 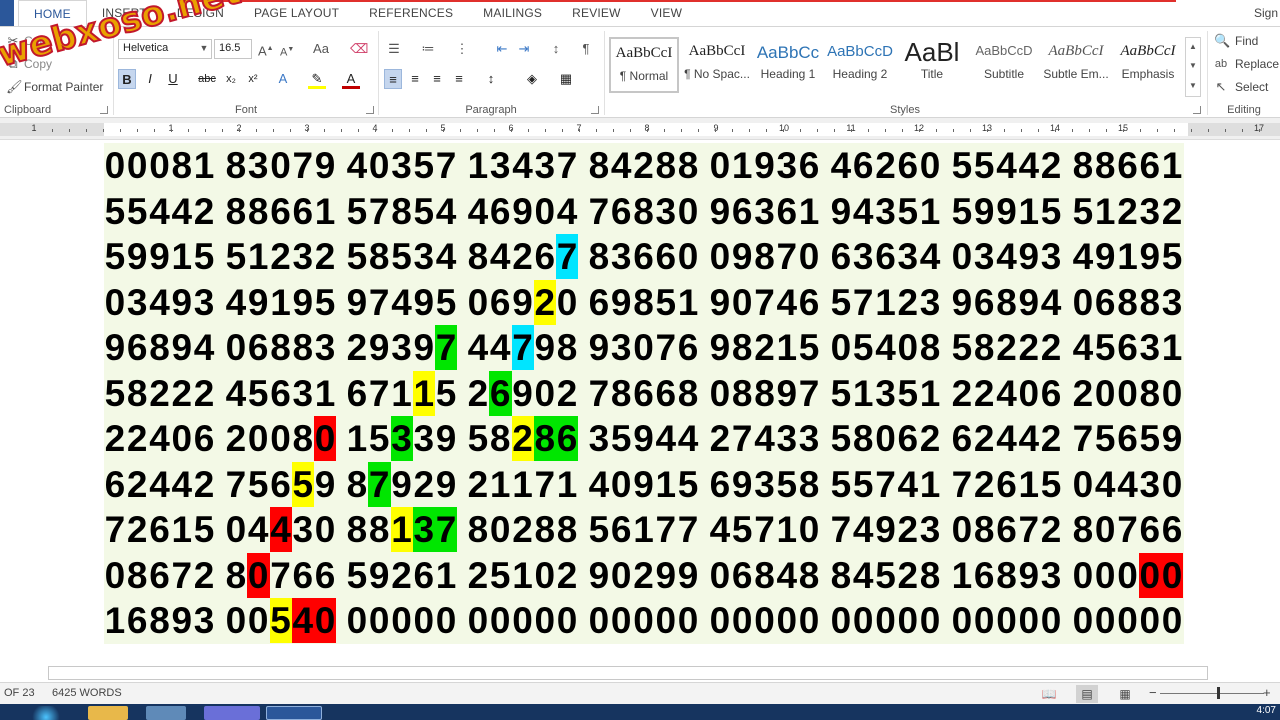 What do you see at coordinates (890, 530) in the screenshot?
I see `number-cell: 74923` at bounding box center [890, 530].